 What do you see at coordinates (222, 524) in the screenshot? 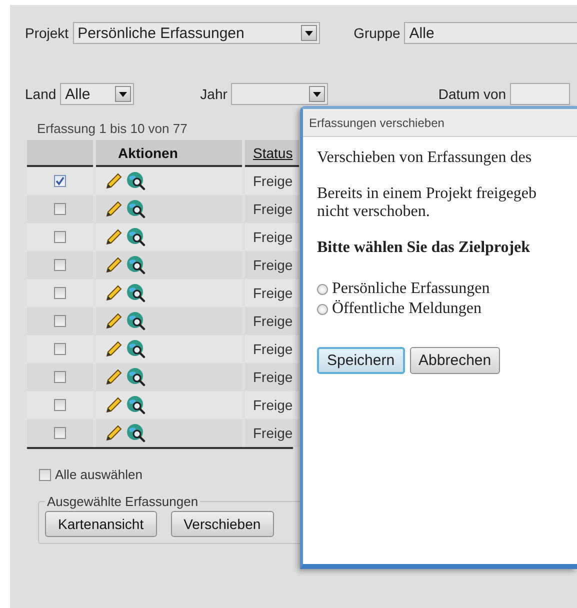
I see `move-button: Verschieben` at bounding box center [222, 524].